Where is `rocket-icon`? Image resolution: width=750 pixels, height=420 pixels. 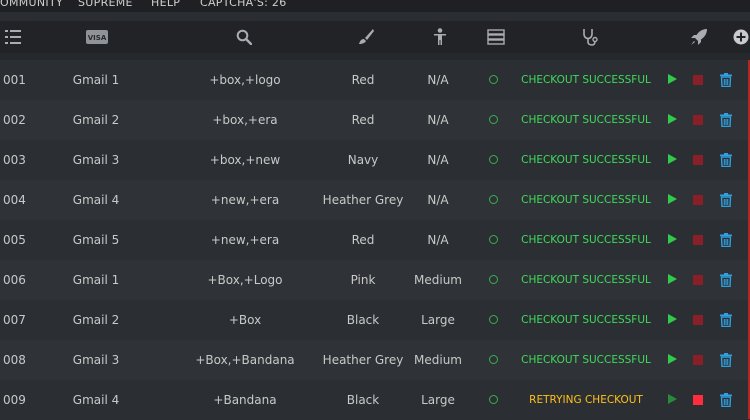 rocket-icon is located at coordinates (699, 37).